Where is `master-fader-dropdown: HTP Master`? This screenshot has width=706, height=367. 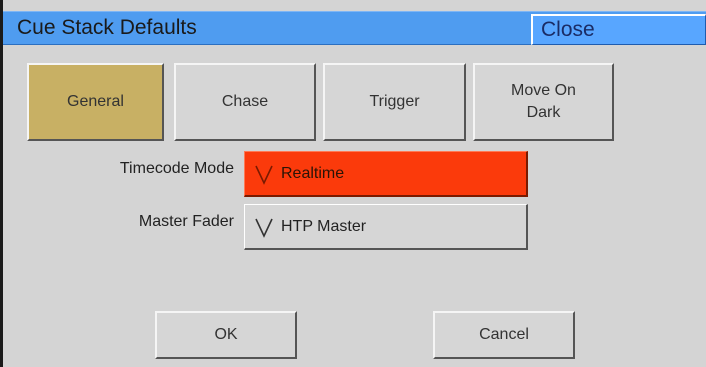
master-fader-dropdown: HTP Master is located at coordinates (386, 227).